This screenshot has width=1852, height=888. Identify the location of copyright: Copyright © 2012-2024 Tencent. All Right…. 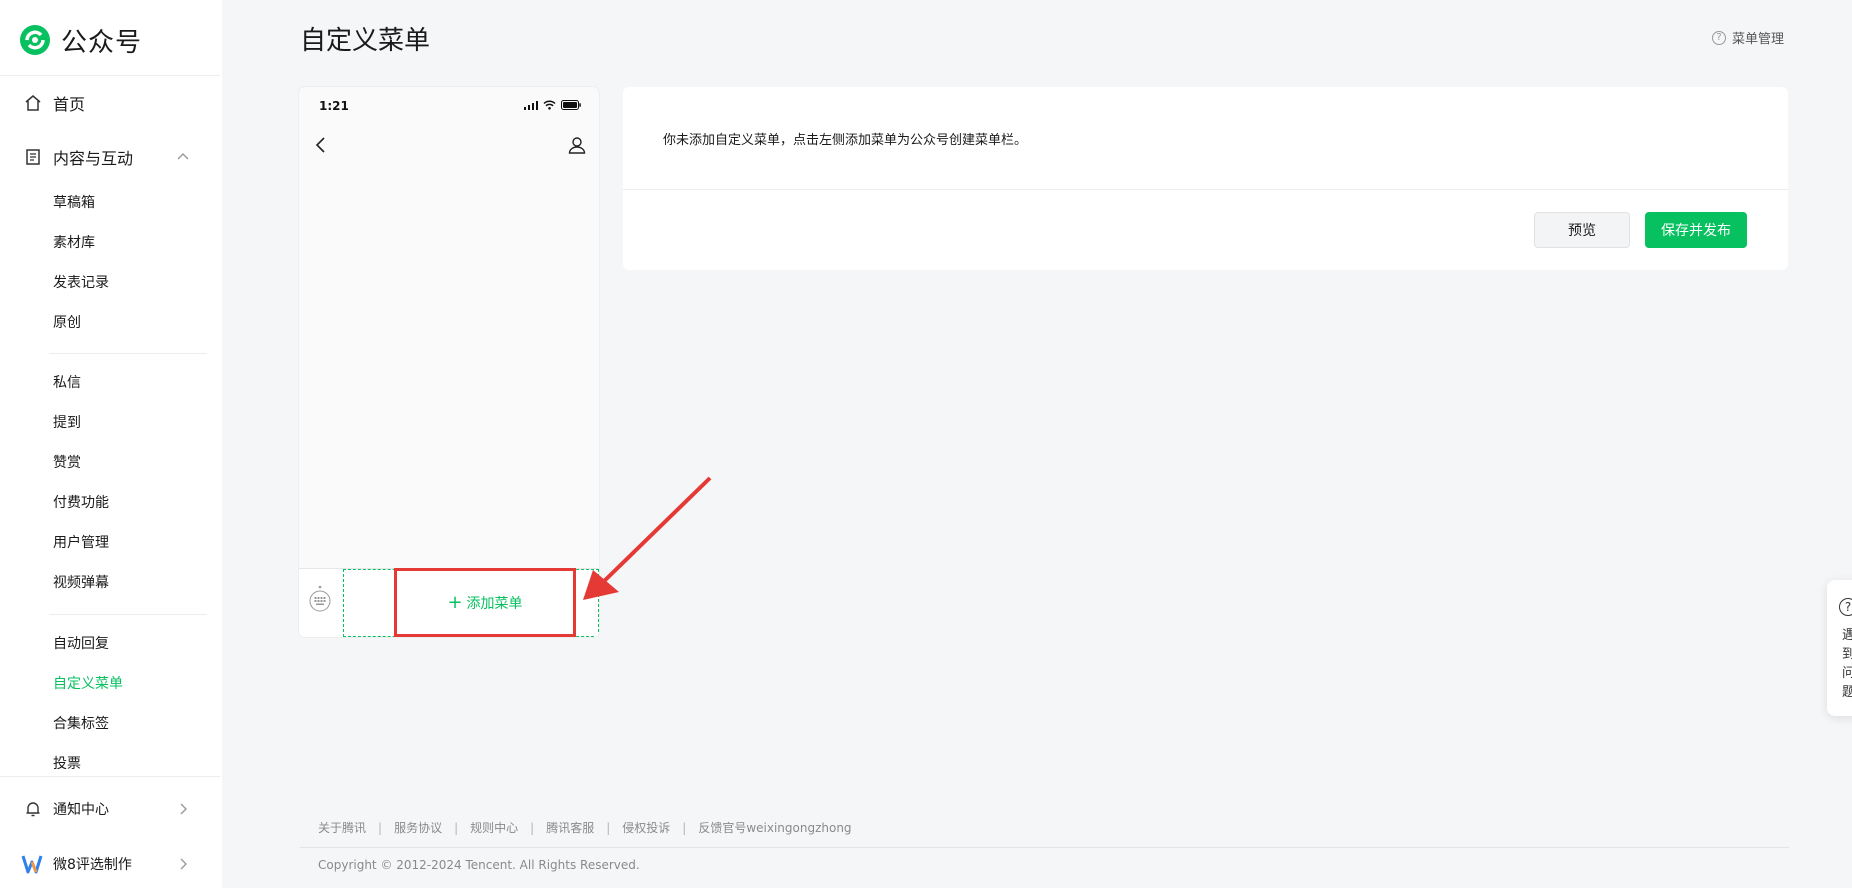
(479, 865).